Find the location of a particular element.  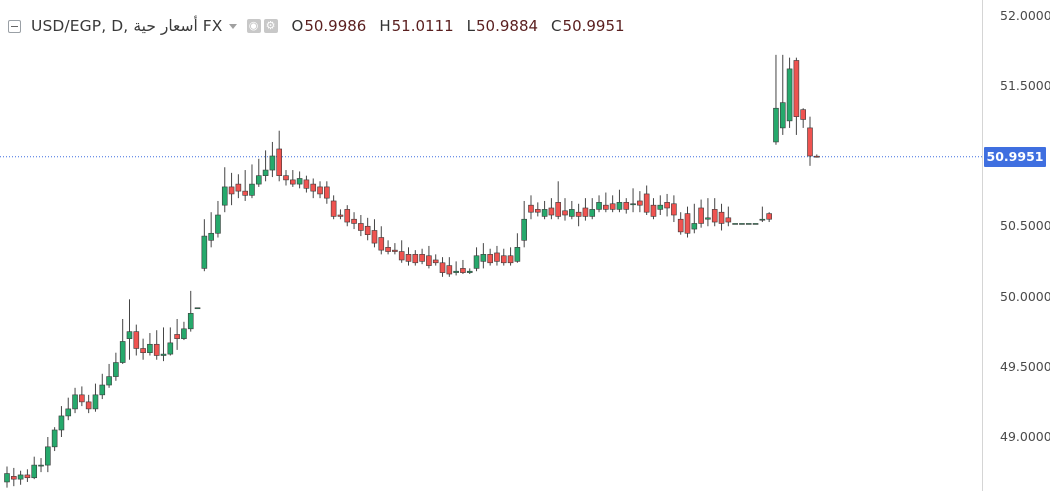

collapse-icon is located at coordinates (14, 26).